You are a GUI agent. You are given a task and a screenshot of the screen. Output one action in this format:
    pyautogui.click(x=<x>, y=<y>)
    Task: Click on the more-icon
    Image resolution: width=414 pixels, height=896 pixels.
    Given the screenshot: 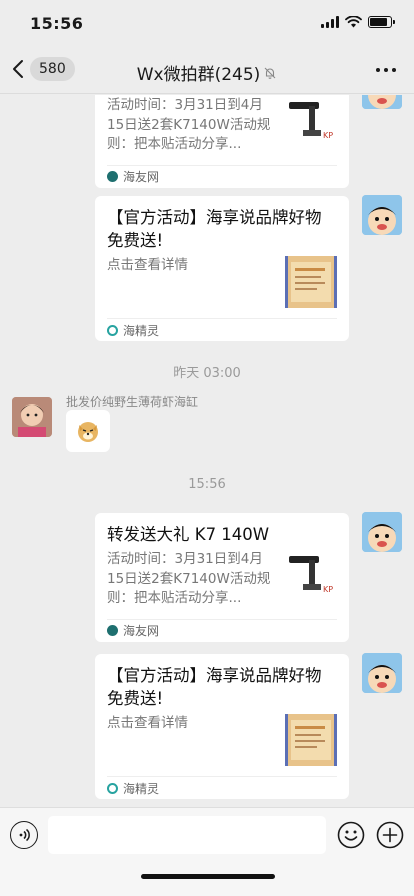 What is the action you would take?
    pyautogui.click(x=386, y=70)
    